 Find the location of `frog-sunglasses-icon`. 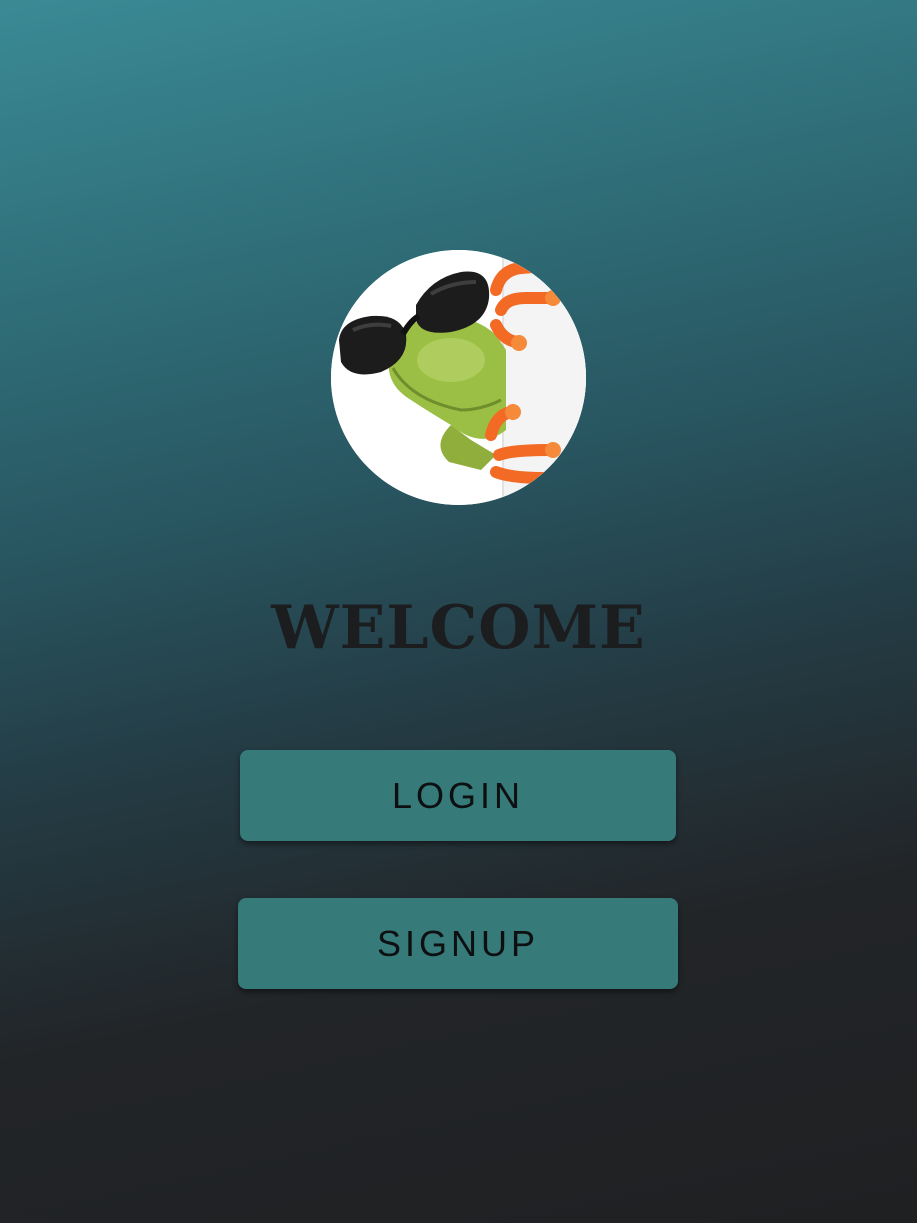

frog-sunglasses-icon is located at coordinates (458, 377).